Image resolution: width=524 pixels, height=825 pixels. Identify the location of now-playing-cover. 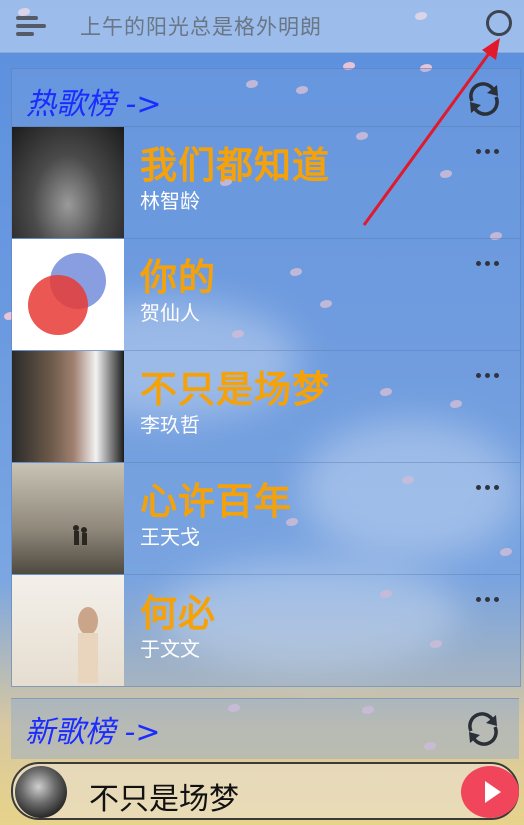
(41, 792).